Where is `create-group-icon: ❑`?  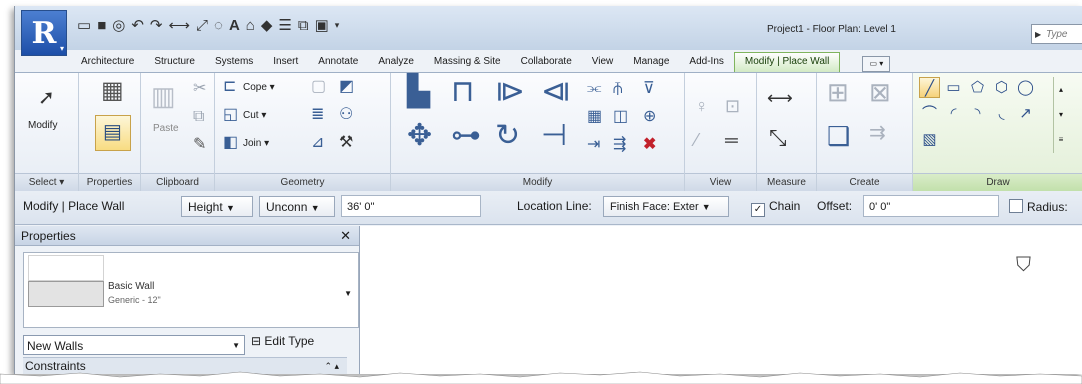
create-group-icon: ❑ is located at coordinates (838, 136).